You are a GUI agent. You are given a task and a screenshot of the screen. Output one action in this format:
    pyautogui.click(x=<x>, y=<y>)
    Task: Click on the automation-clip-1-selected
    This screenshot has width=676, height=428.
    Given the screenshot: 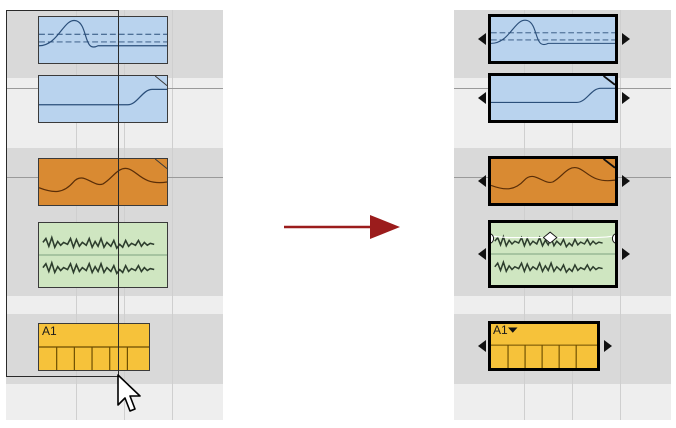 What is the action you would take?
    pyautogui.click(x=553, y=39)
    